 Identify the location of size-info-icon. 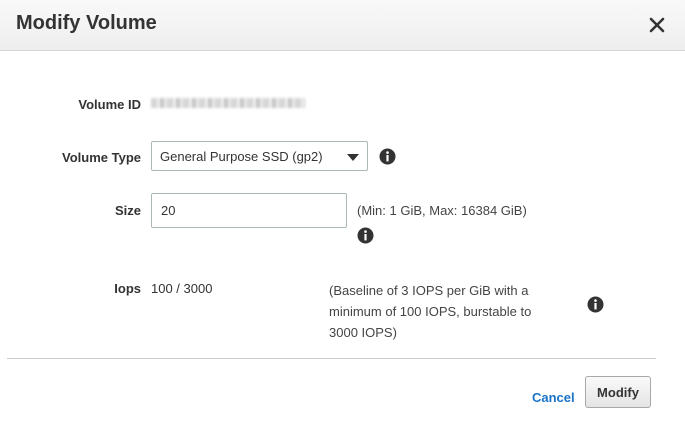
(365, 235).